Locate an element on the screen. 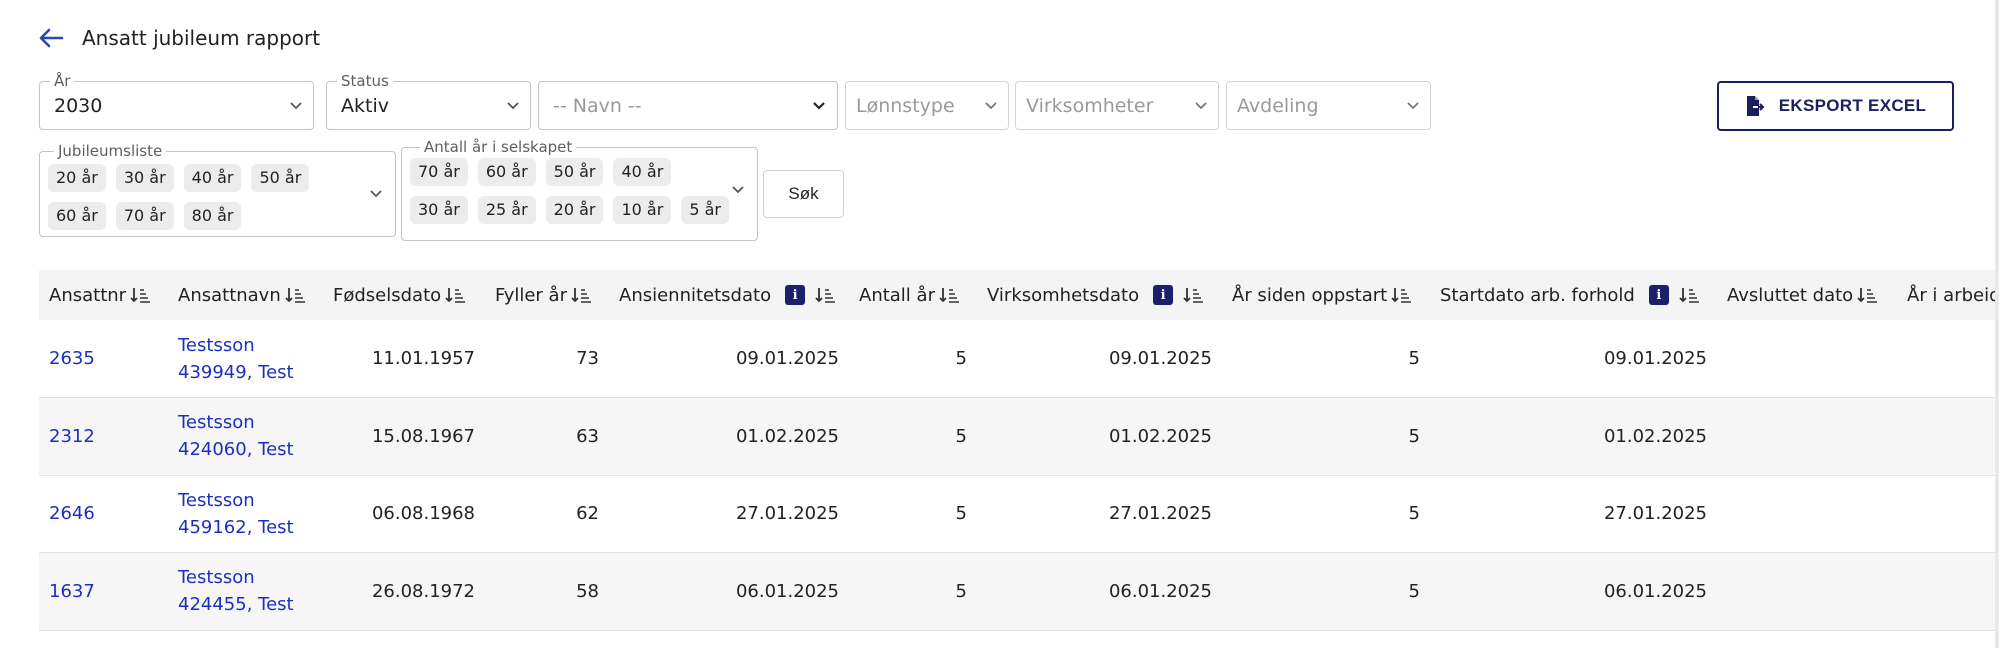 The height and width of the screenshot is (648, 1999). chip-jubilee: 30 år is located at coordinates (144, 178).